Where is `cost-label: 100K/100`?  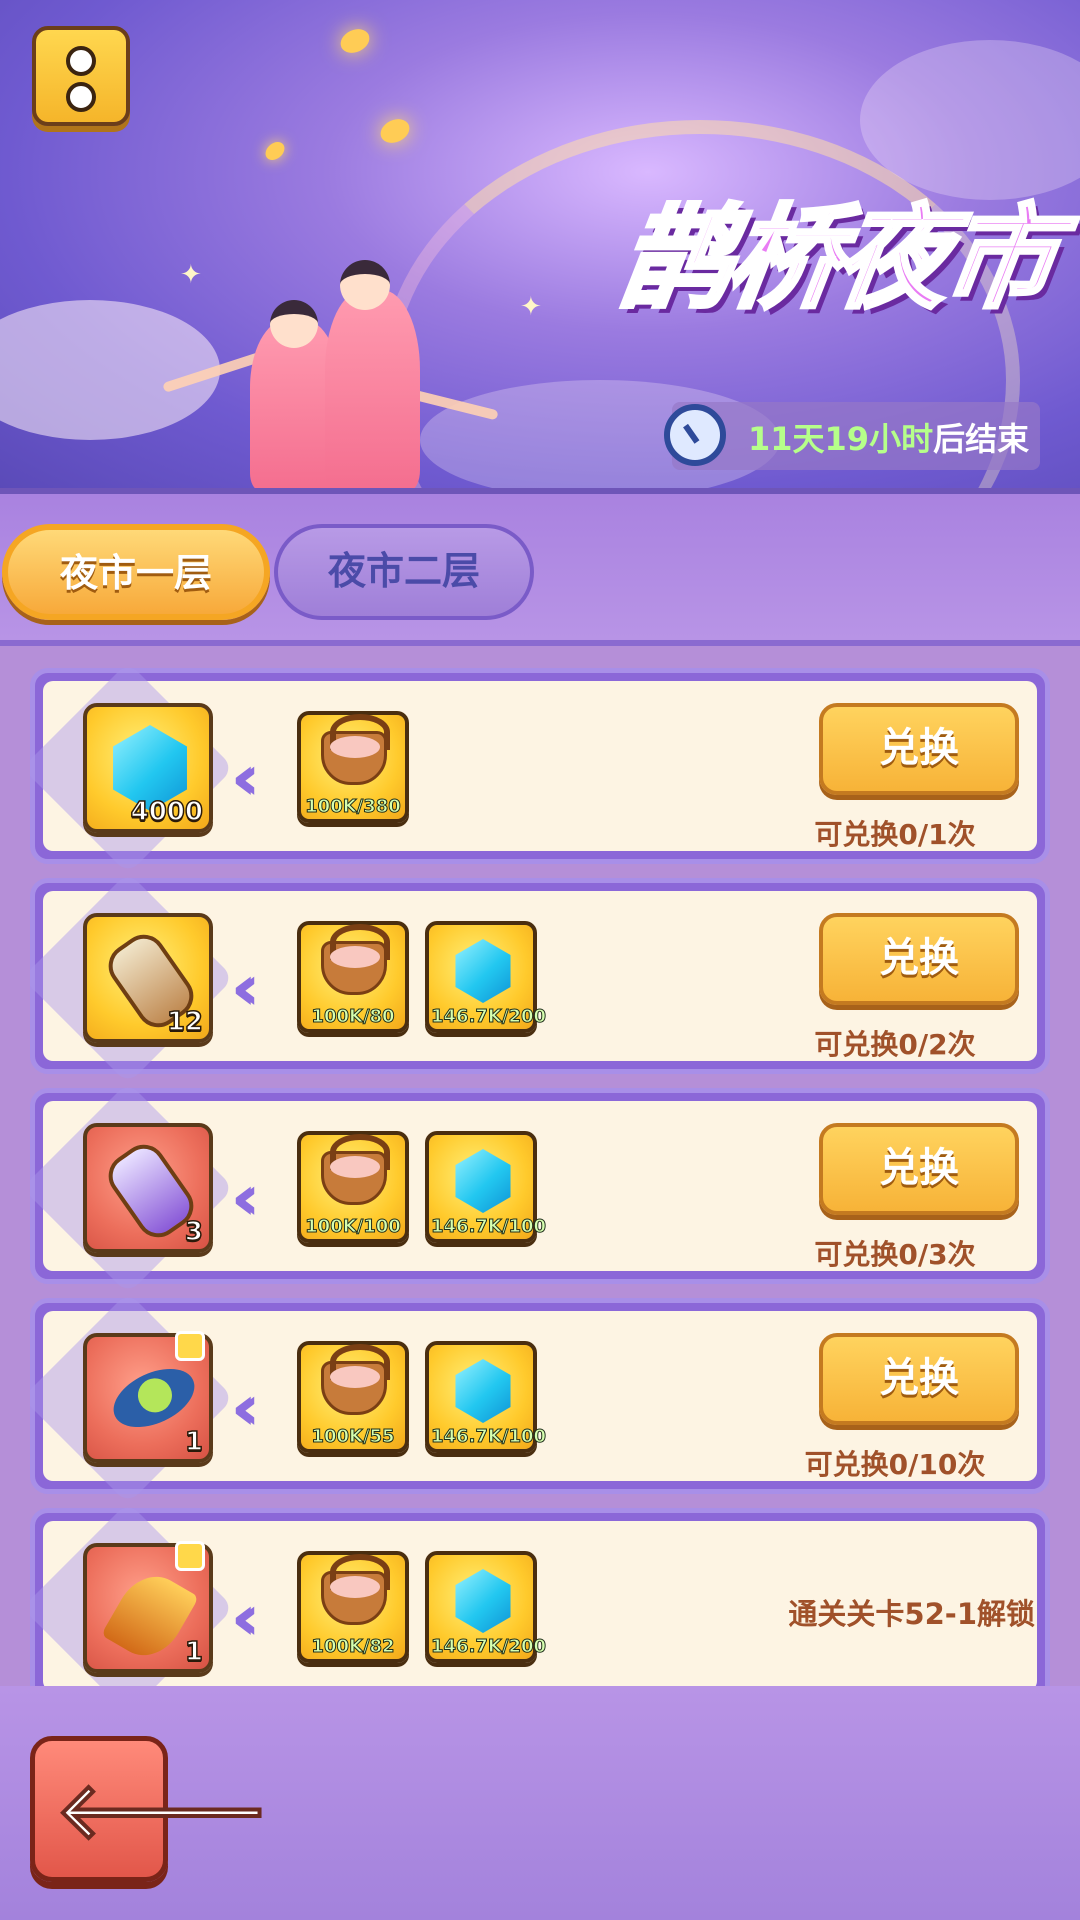 cost-label: 100K/100 is located at coordinates (353, 1227).